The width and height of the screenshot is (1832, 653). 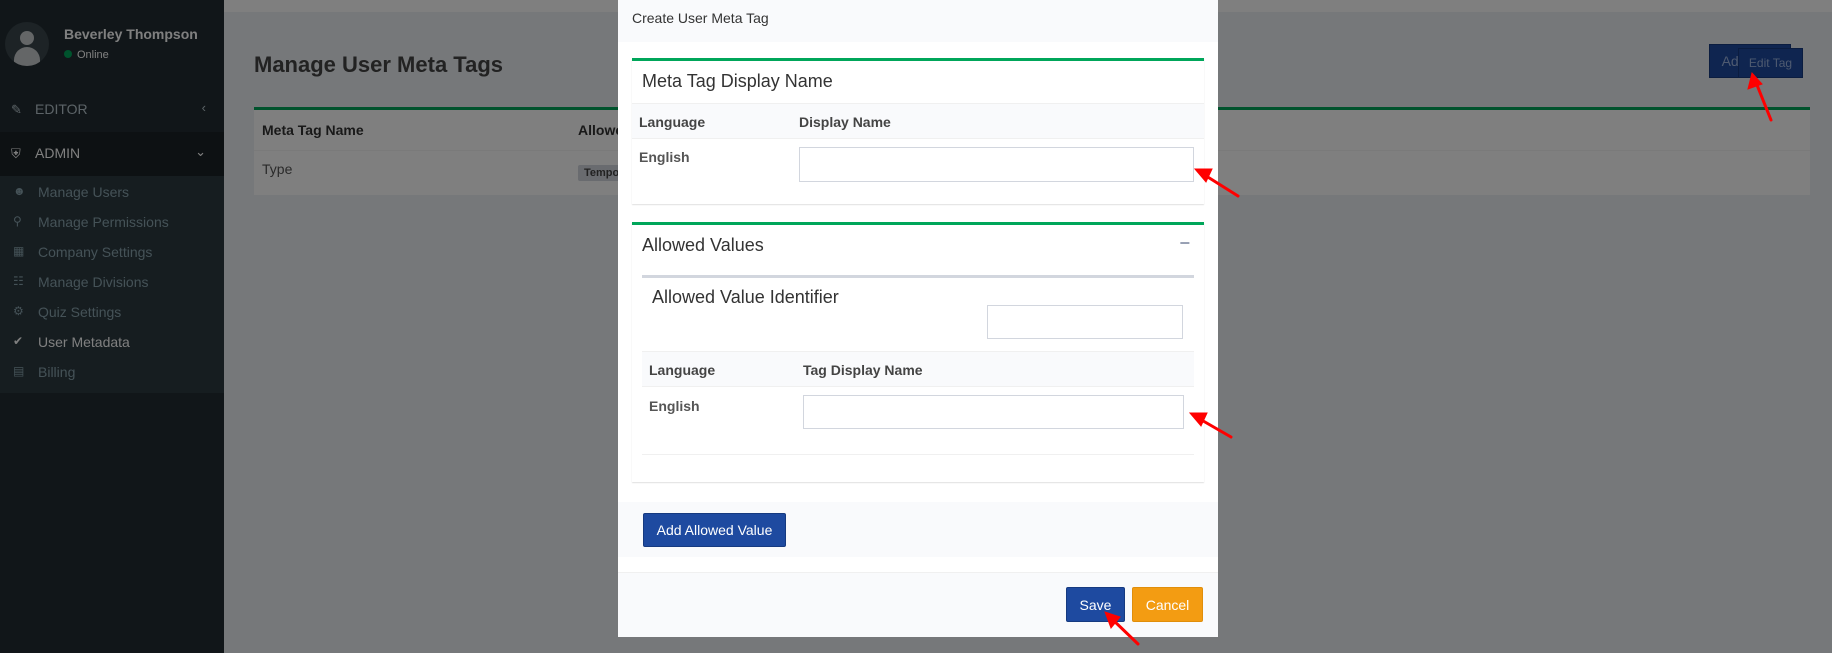 I want to click on tag-display-name-input, so click(x=993, y=412).